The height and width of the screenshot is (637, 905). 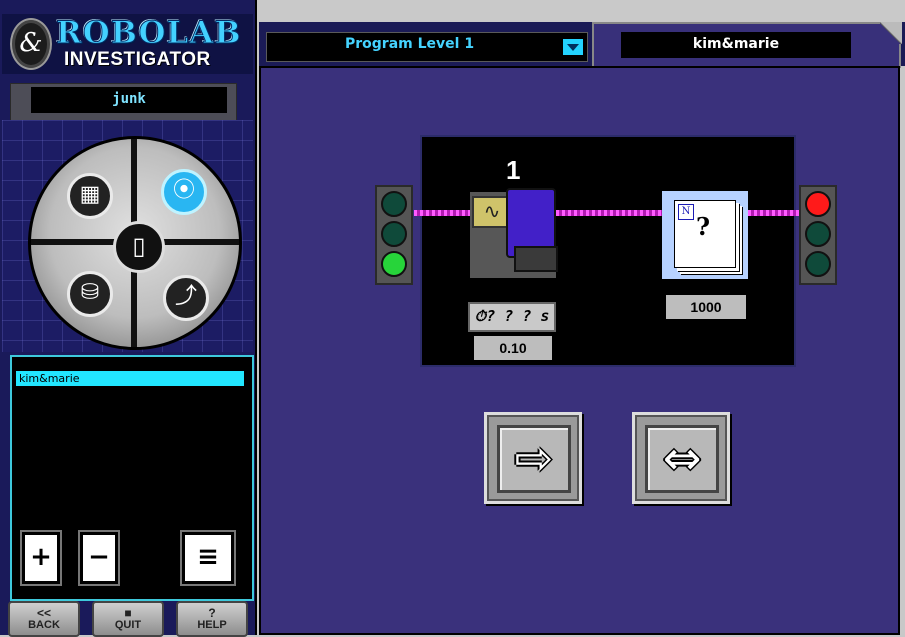 I want to click on document-value: 1000, so click(x=706, y=307).